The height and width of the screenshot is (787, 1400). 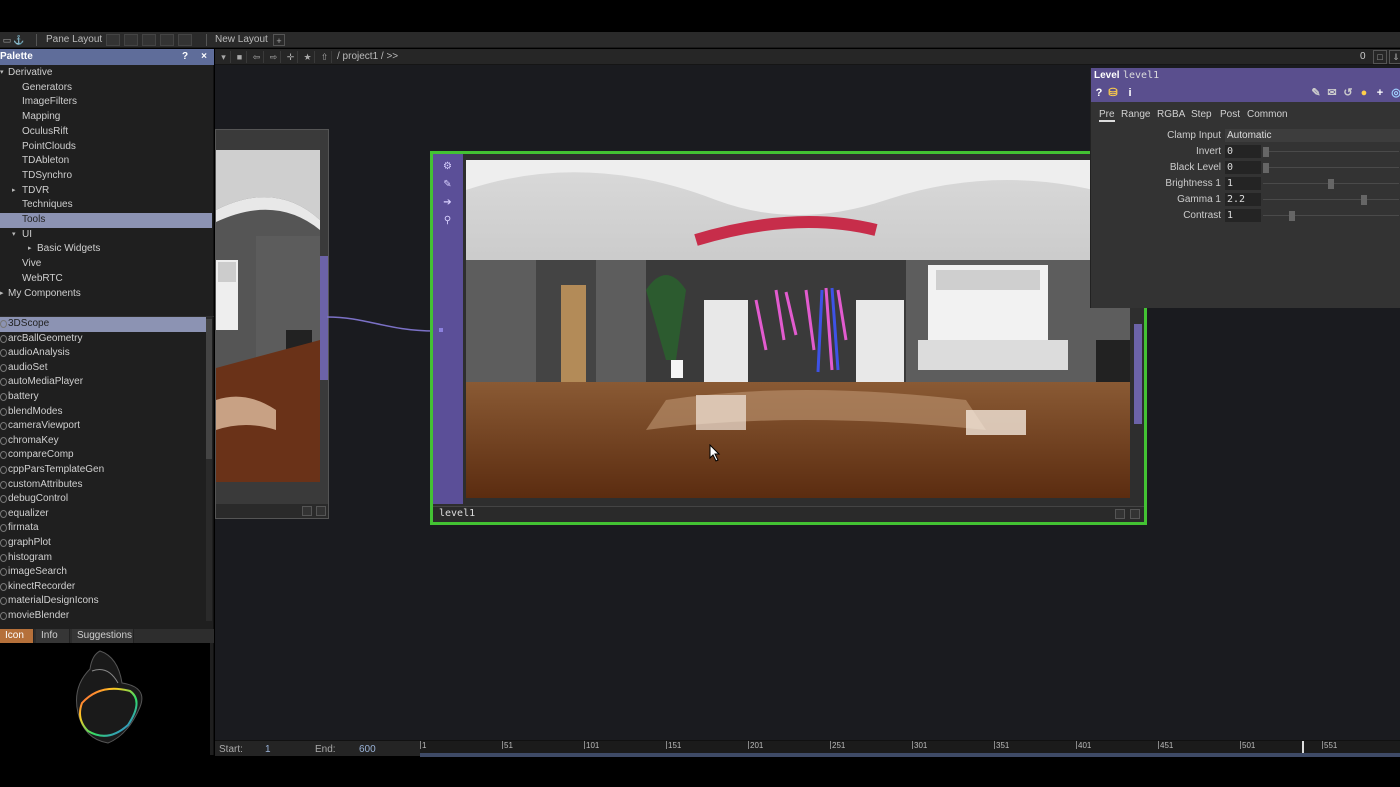 What do you see at coordinates (272, 324) in the screenshot?
I see `source-node` at bounding box center [272, 324].